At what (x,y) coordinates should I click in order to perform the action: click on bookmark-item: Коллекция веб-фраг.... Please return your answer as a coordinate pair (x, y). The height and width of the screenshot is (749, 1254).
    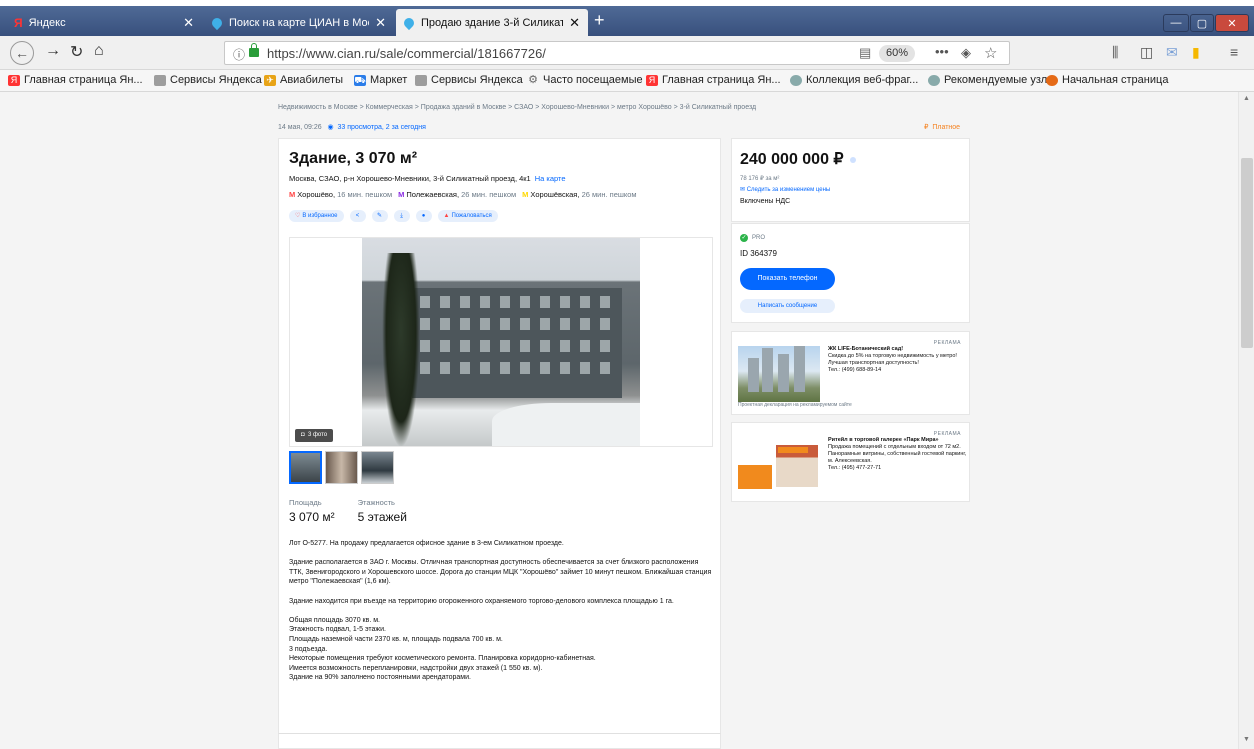
    Looking at the image, I should click on (854, 80).